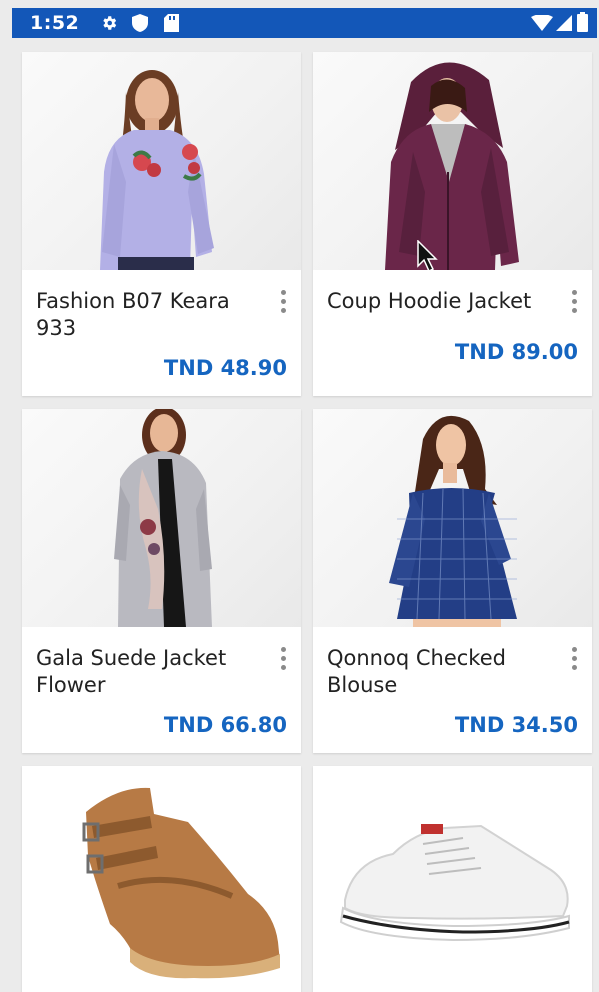 This screenshot has width=599, height=992. What do you see at coordinates (55, 23) in the screenshot?
I see `status-time: 1:52` at bounding box center [55, 23].